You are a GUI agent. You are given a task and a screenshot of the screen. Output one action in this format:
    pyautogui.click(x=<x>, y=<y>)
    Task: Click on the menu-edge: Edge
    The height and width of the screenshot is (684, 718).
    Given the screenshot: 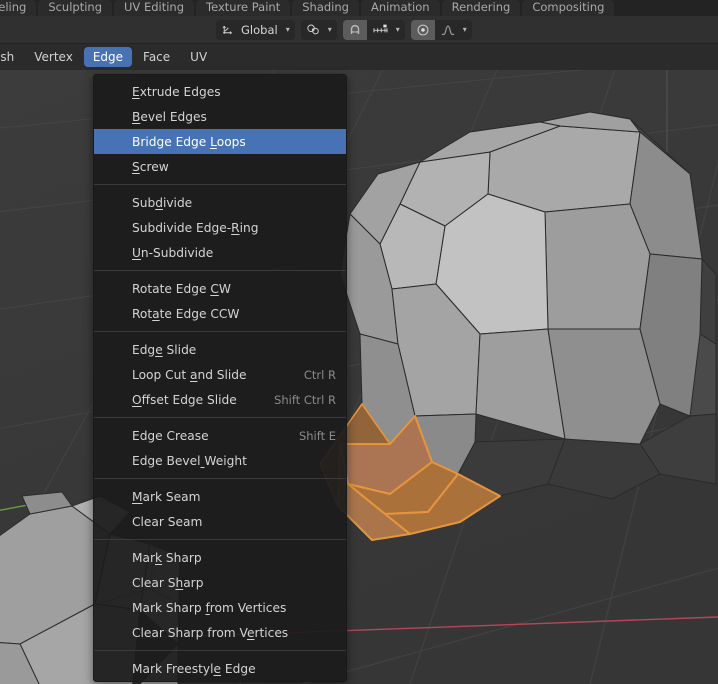 What is the action you would take?
    pyautogui.click(x=108, y=57)
    